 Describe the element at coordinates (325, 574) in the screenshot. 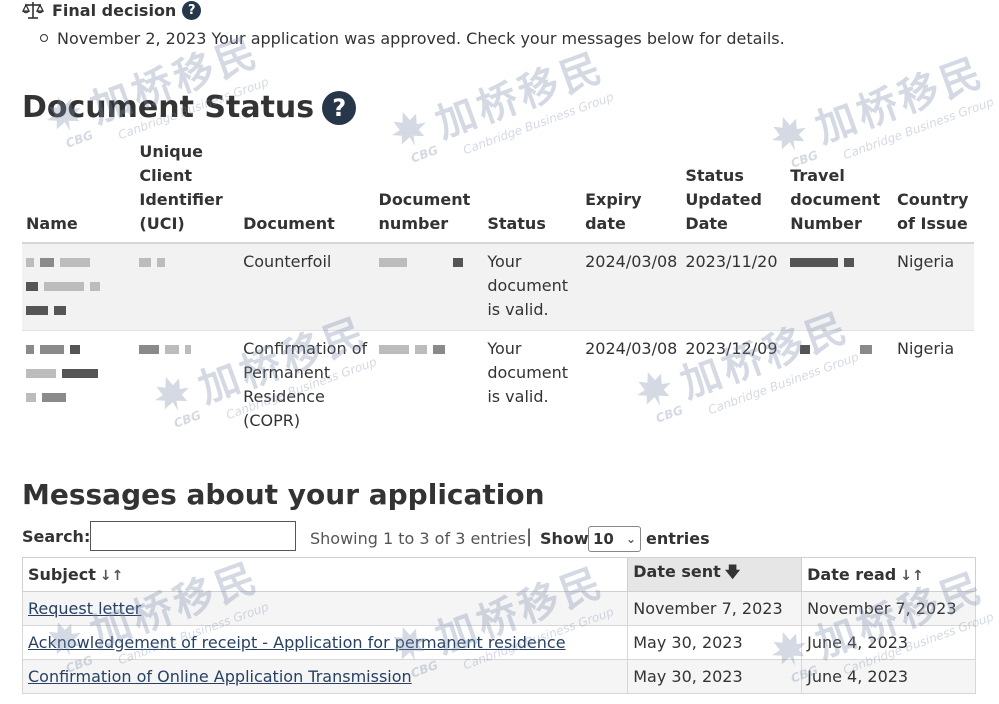

I see `col-header-subject: Subject ↓↑` at that location.